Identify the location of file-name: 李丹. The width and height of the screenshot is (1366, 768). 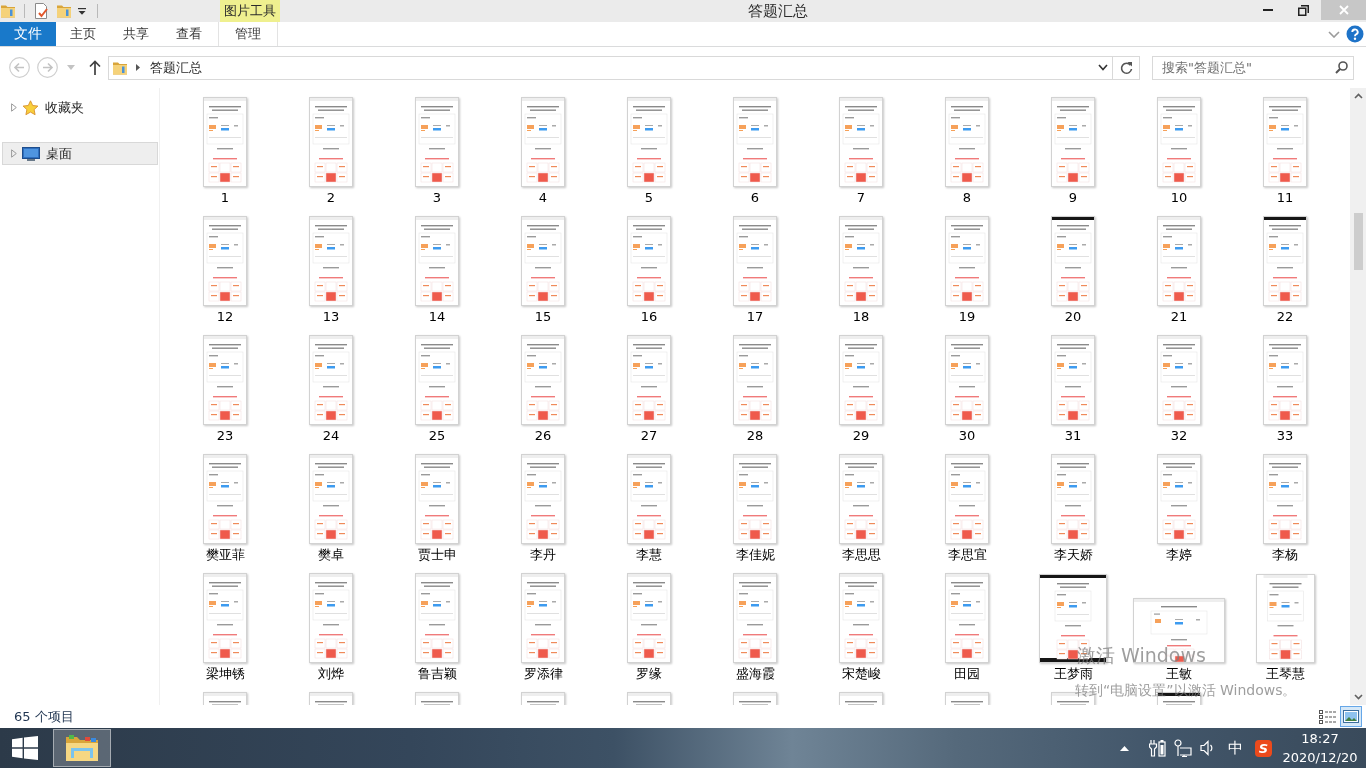
(543, 555).